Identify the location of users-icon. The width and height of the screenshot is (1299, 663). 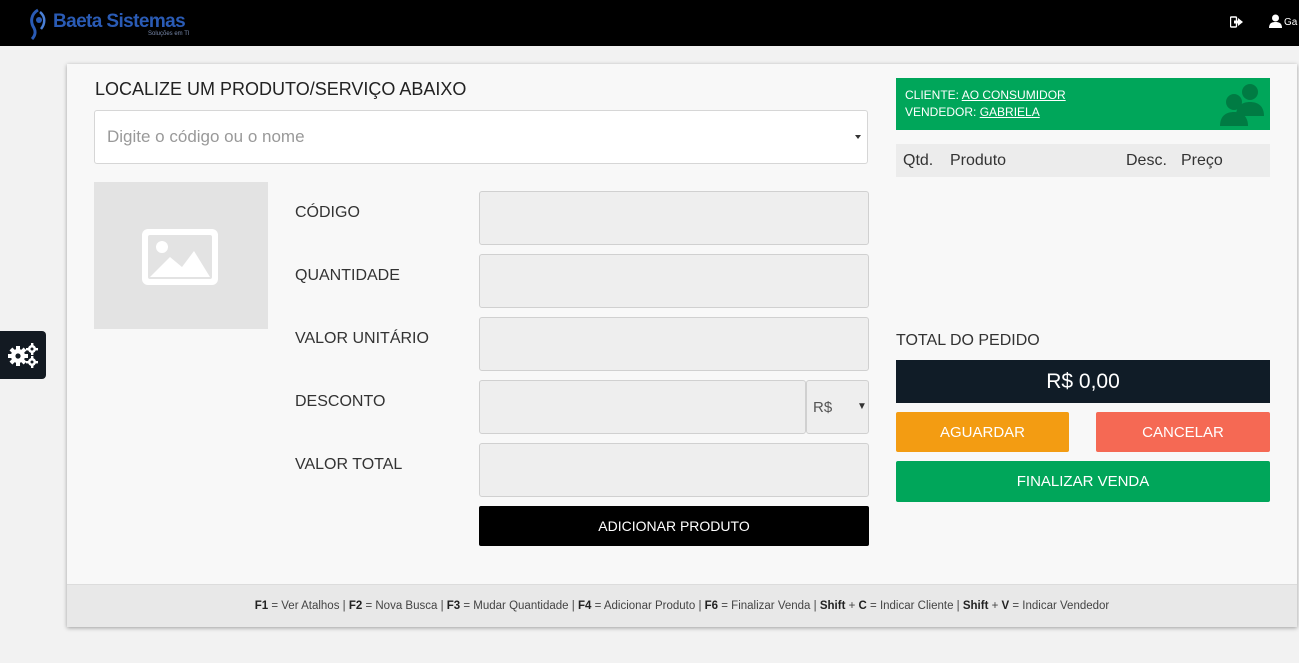
(1242, 105).